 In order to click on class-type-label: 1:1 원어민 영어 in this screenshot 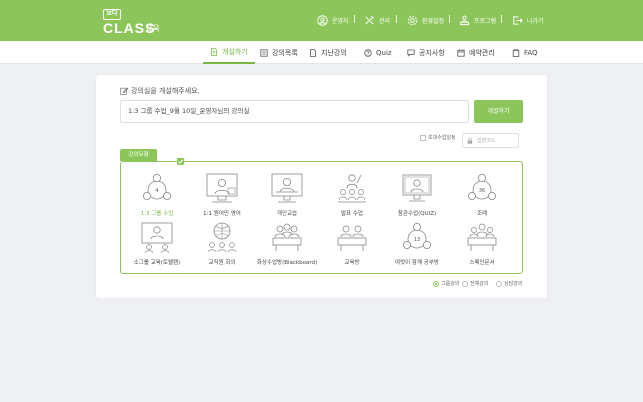, I will do `click(222, 214)`.